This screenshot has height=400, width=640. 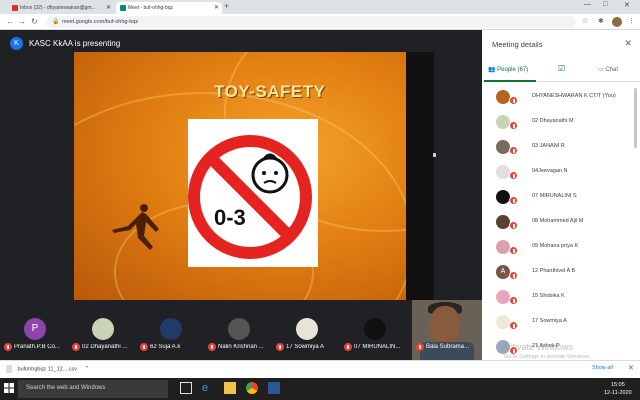 What do you see at coordinates (320, 369) in the screenshot?
I see `download-bar: bufohhgbqz 11_12....csv ⌃ Show all ✕` at bounding box center [320, 369].